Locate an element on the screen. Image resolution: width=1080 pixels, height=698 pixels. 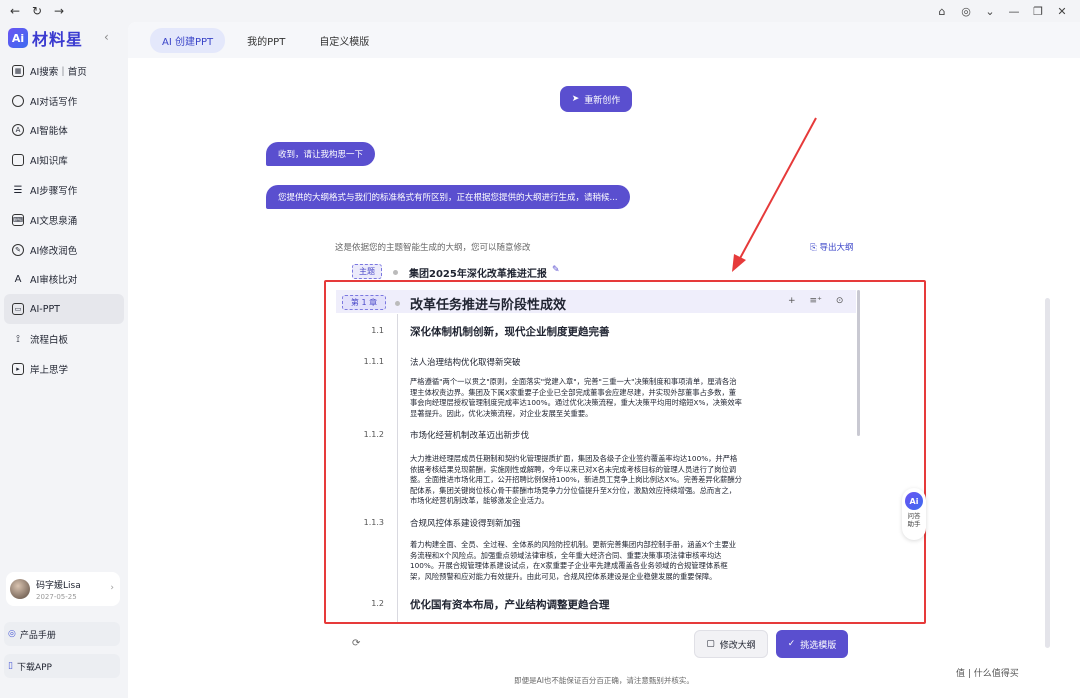
annotation-arrow is located at coordinates (774, 194).